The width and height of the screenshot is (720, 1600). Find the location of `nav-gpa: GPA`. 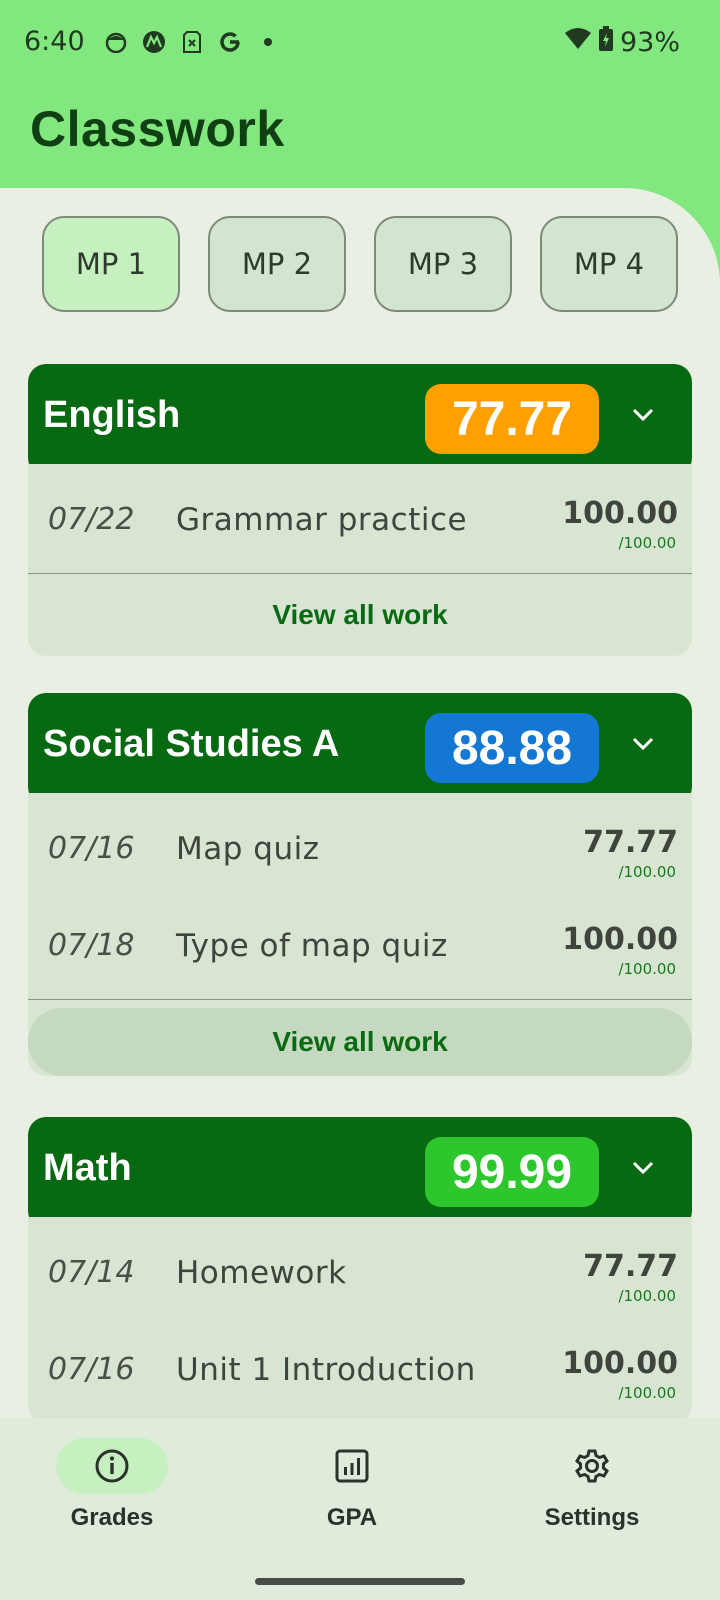

nav-gpa: GPA is located at coordinates (352, 1485).